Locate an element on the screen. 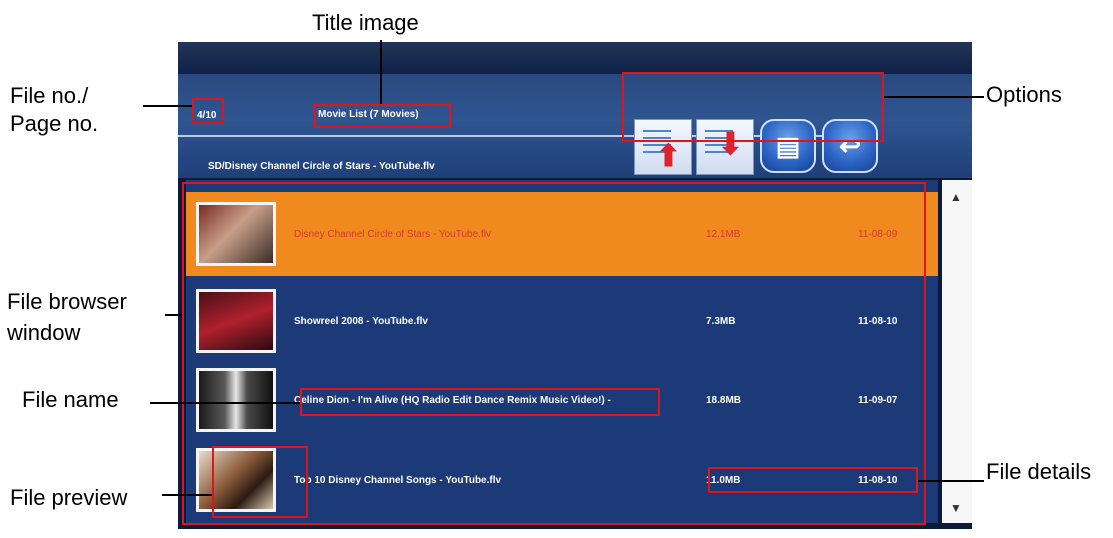 Image resolution: width=1113 pixels, height=538 pixels. file-browser-leader-line is located at coordinates (173, 315).